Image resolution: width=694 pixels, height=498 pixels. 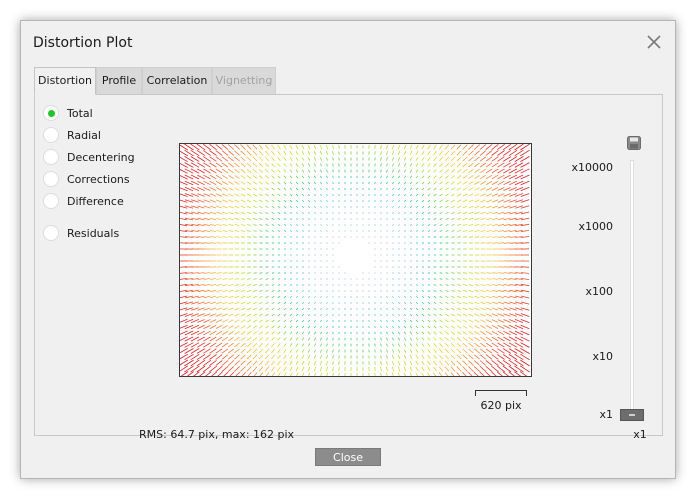 What do you see at coordinates (65, 81) in the screenshot?
I see `tab-distortion: Distortion` at bounding box center [65, 81].